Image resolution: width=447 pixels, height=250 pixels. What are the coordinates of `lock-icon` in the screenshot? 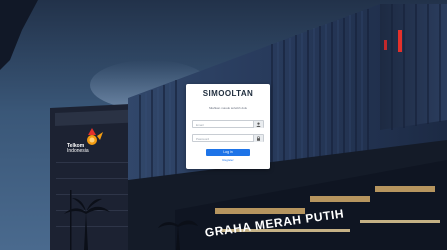 It's located at (258, 138).